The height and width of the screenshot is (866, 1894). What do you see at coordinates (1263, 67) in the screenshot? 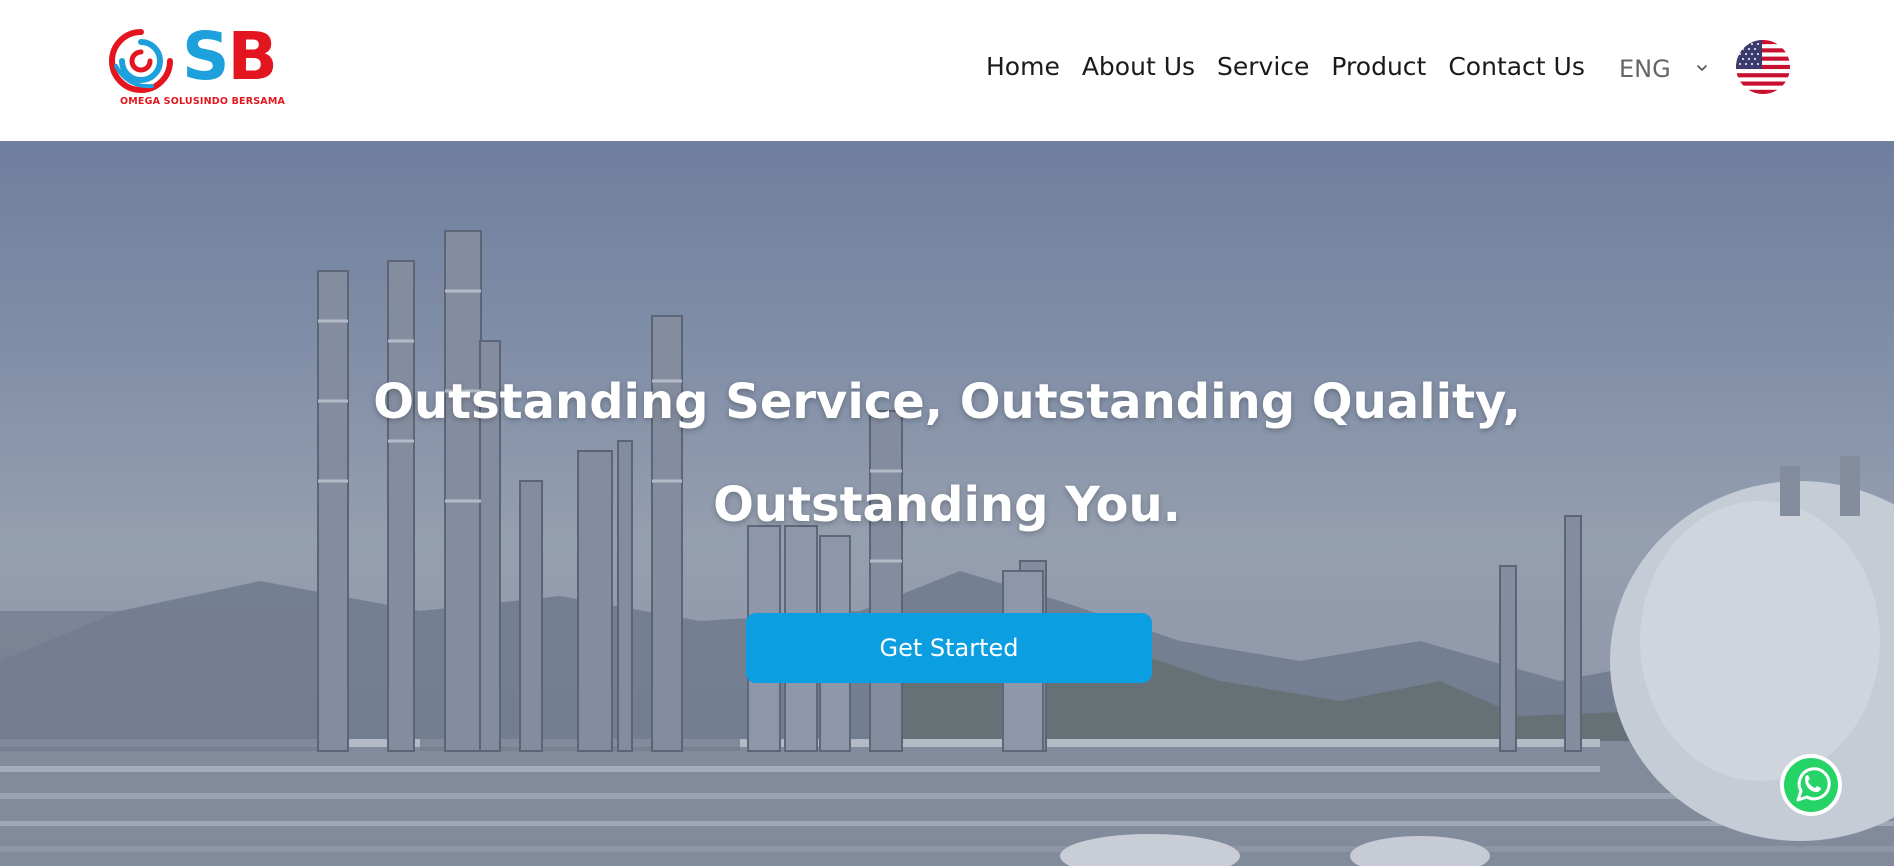
I see `nav-service: Service` at bounding box center [1263, 67].